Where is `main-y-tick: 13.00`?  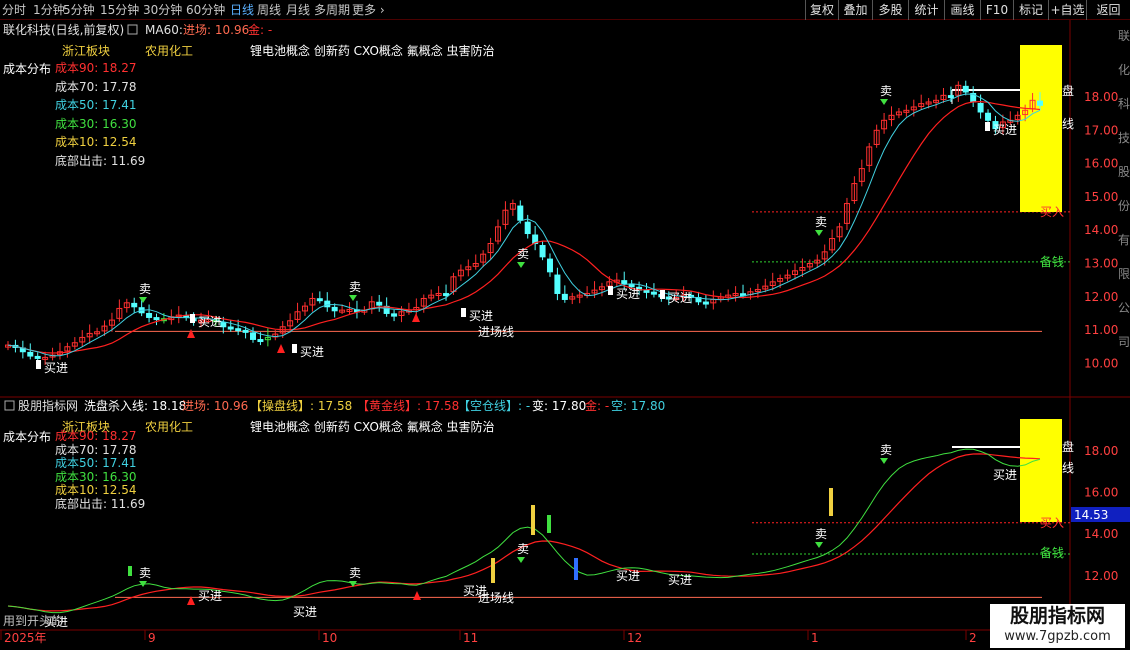
main-y-tick: 13.00 is located at coordinates (1101, 264).